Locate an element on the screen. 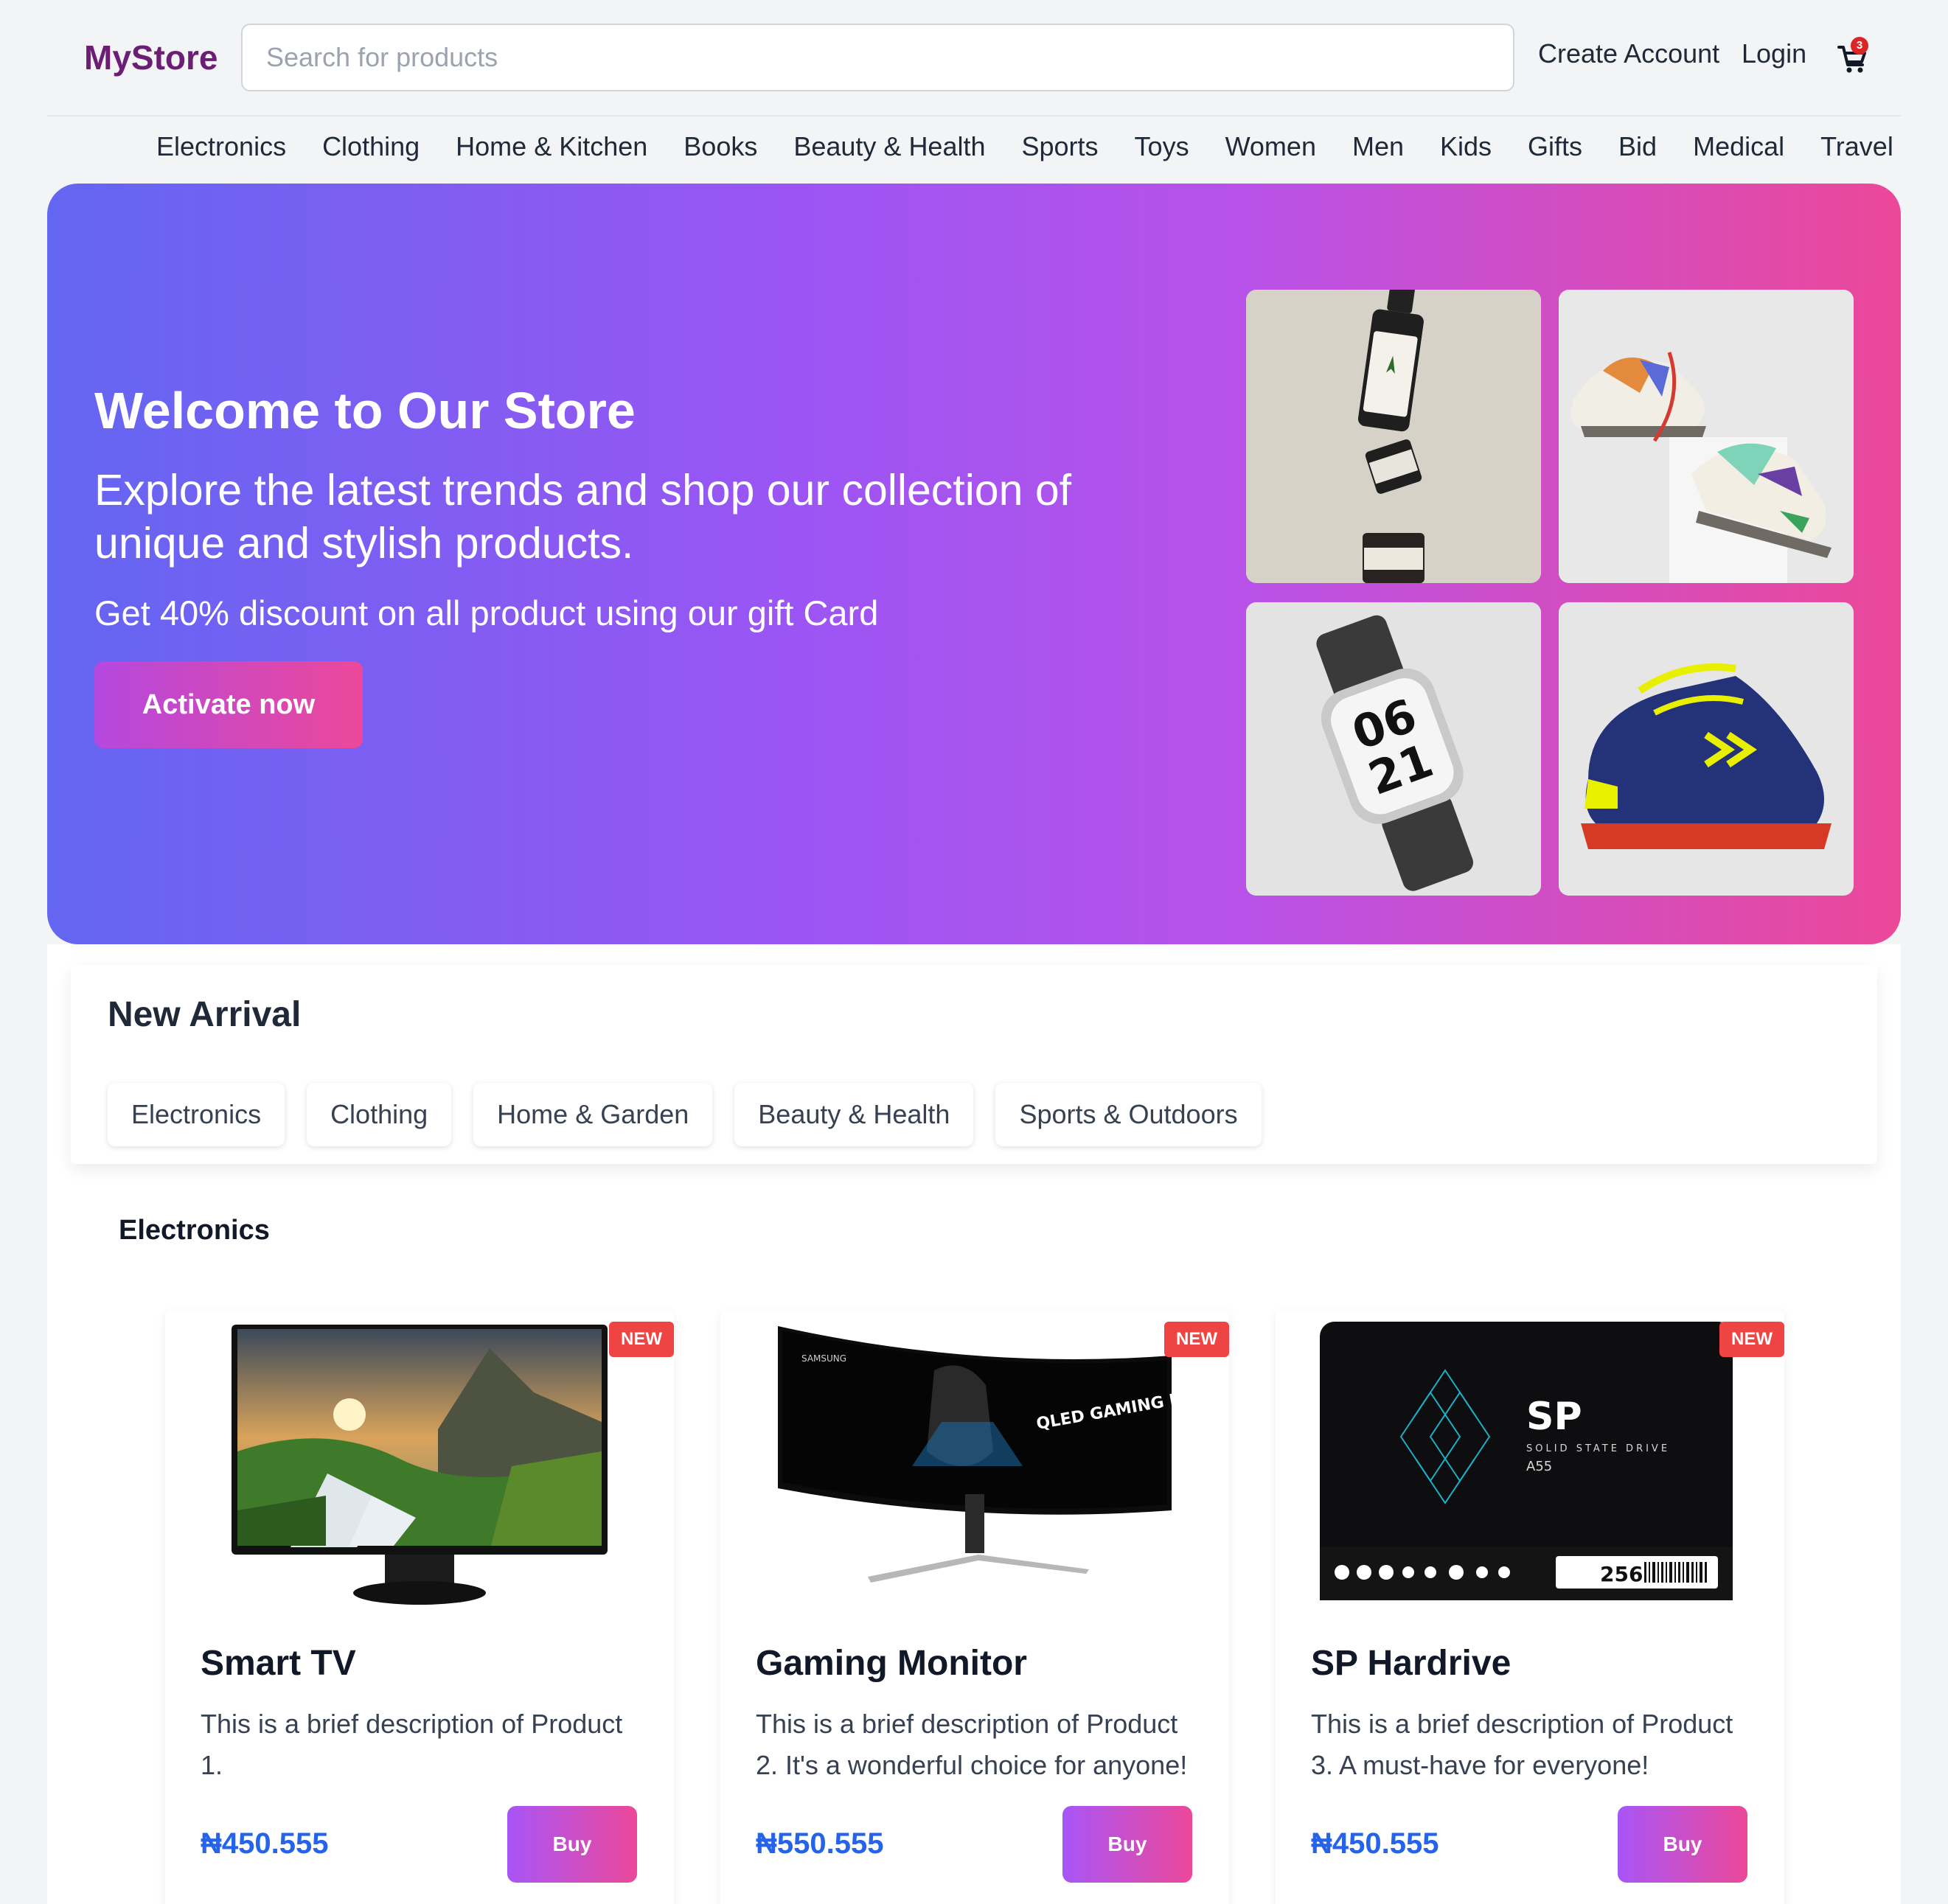  ssd-model-text: A55 is located at coordinates (1539, 1467).